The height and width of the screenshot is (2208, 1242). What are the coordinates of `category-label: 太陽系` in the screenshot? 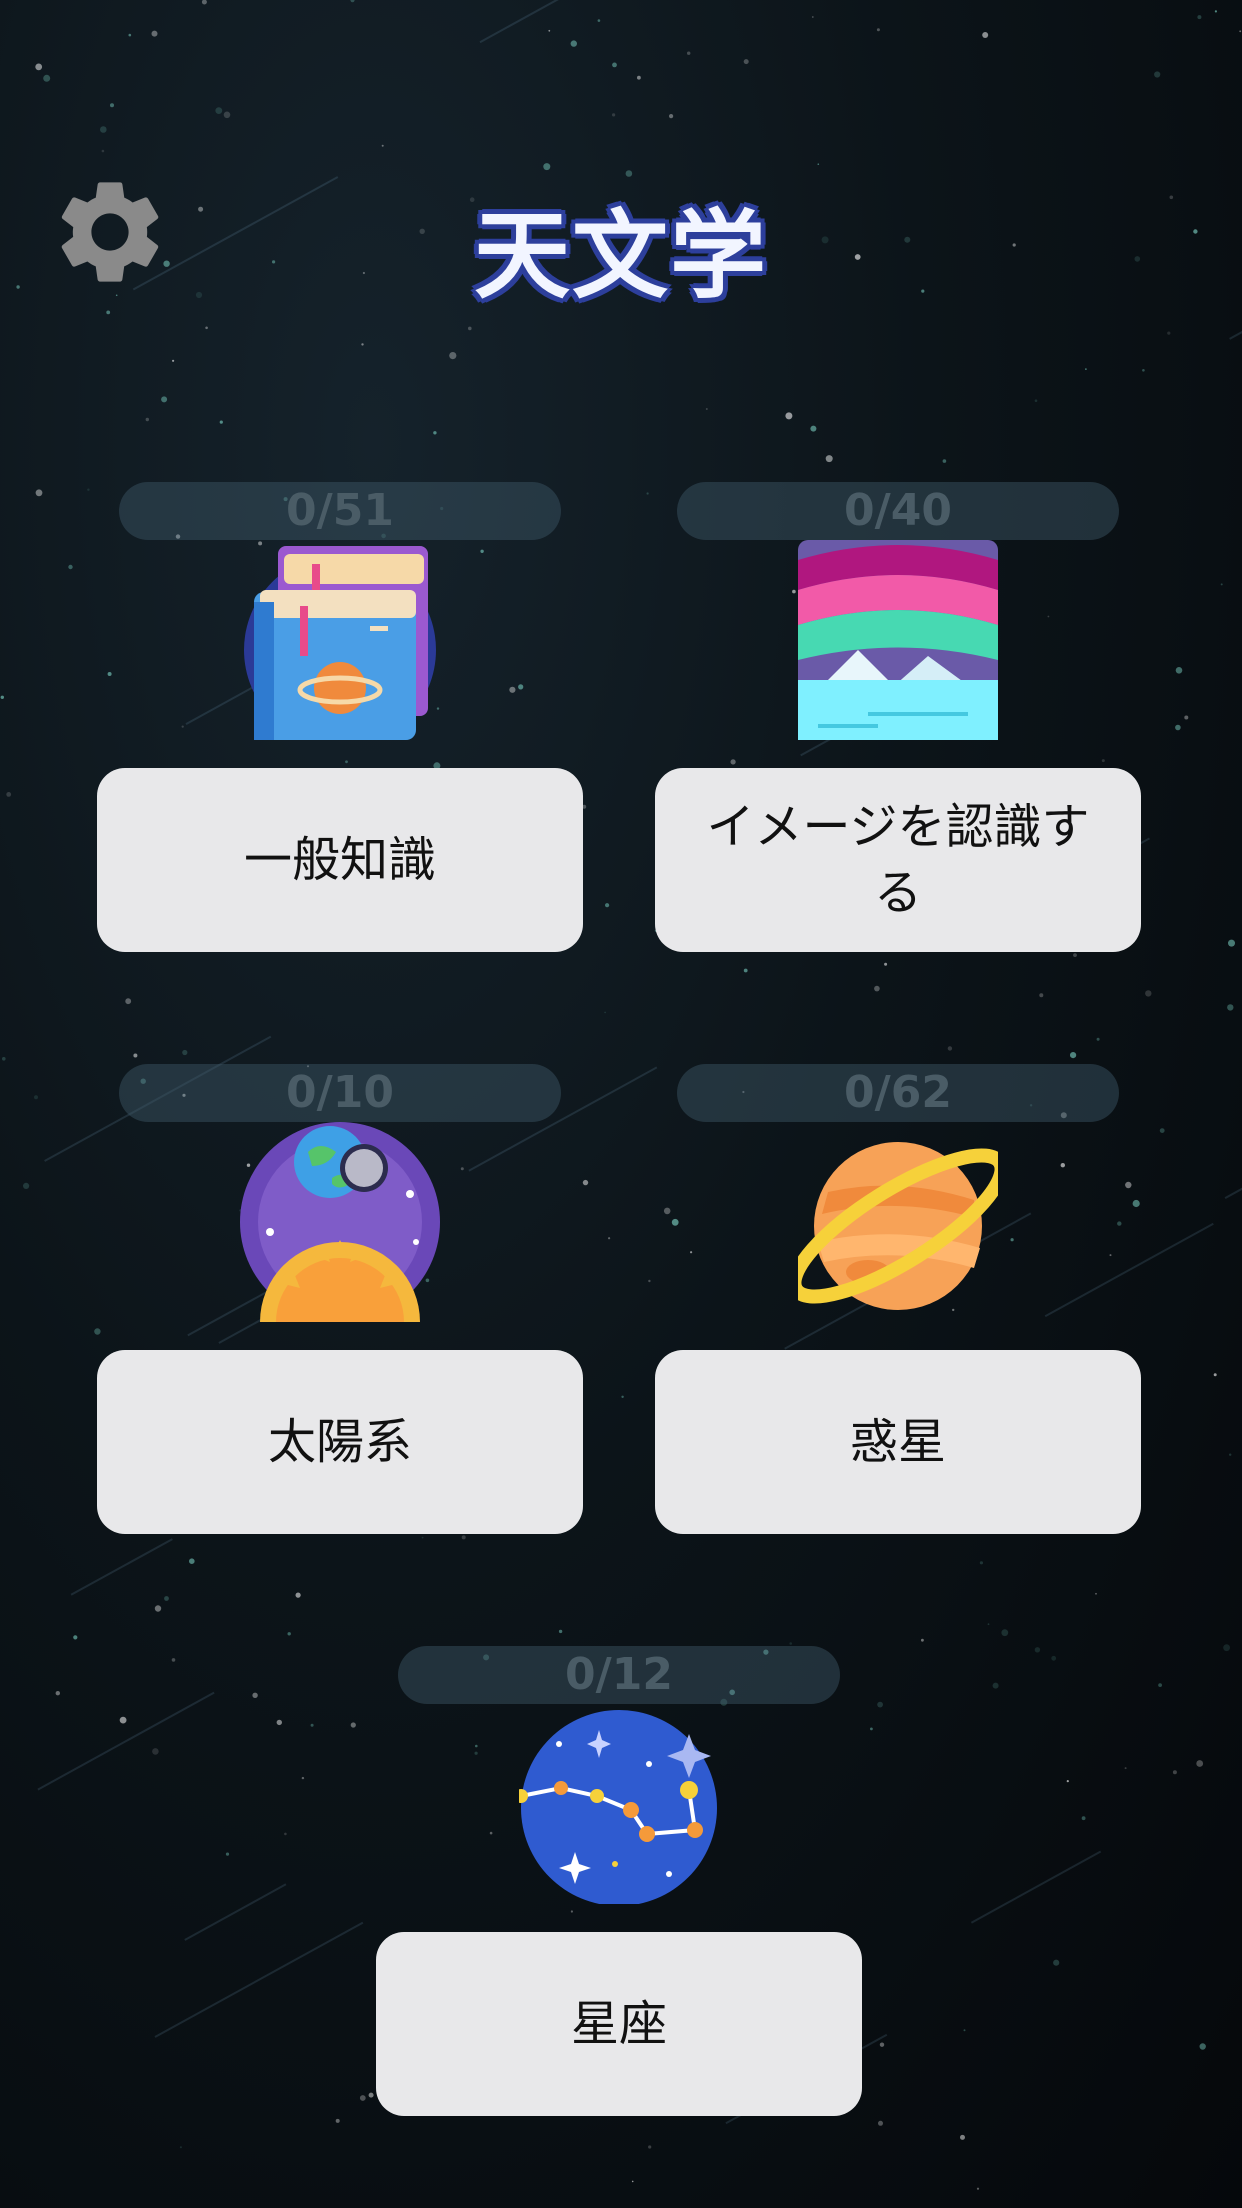 It's located at (339, 1442).